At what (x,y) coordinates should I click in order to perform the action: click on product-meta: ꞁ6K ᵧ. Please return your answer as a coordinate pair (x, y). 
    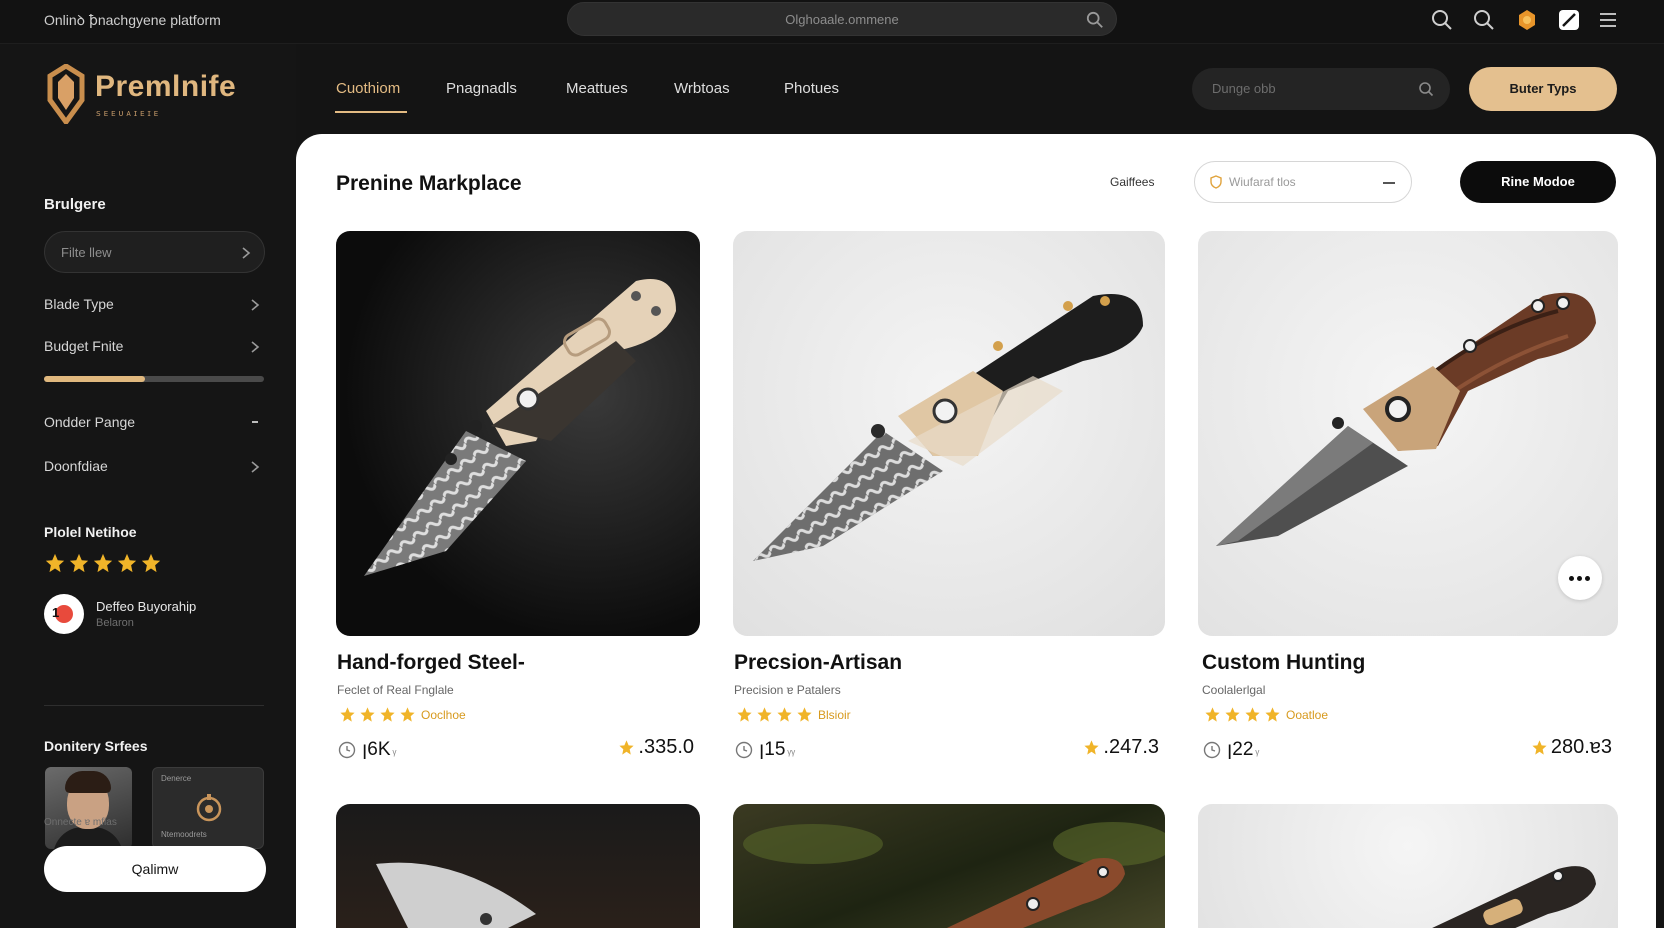
    Looking at the image, I should click on (367, 749).